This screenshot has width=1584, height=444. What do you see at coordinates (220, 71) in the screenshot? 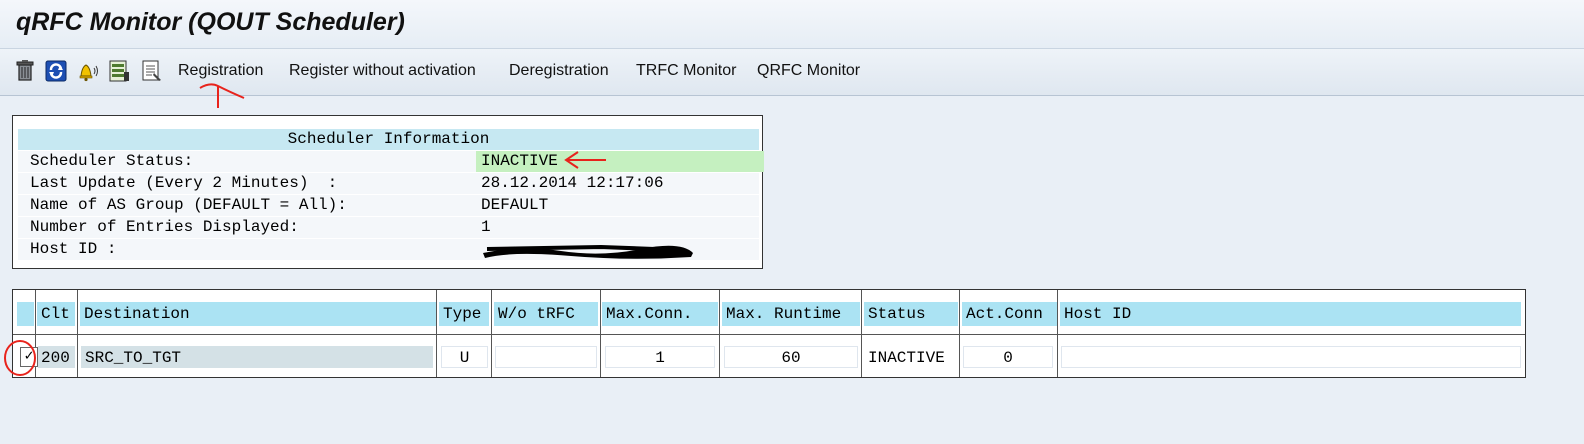
I see `registration-button: Registration` at bounding box center [220, 71].